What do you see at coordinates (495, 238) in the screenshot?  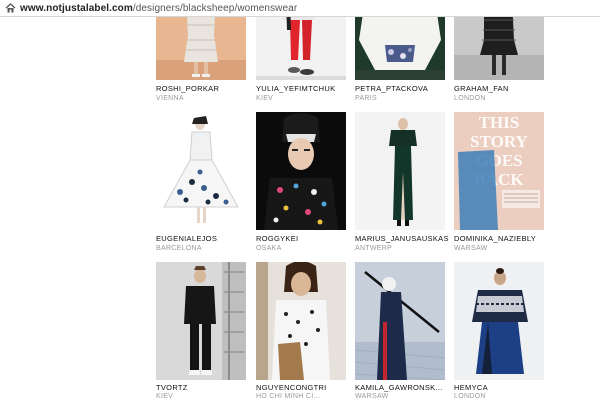 I see `designer-name: DOMINIKA_NAZIEBLY` at bounding box center [495, 238].